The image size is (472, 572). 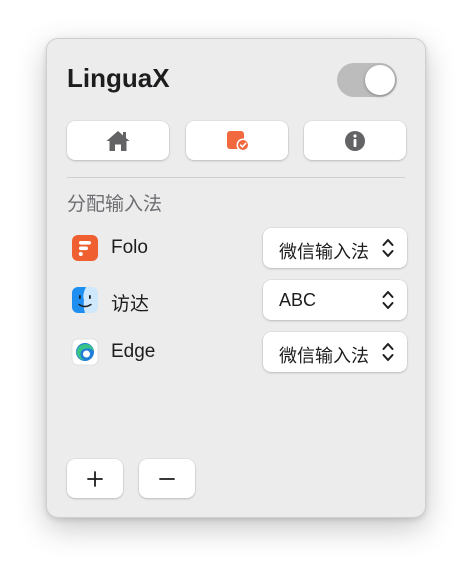 I want to click on app-name: 访达, so click(x=130, y=304).